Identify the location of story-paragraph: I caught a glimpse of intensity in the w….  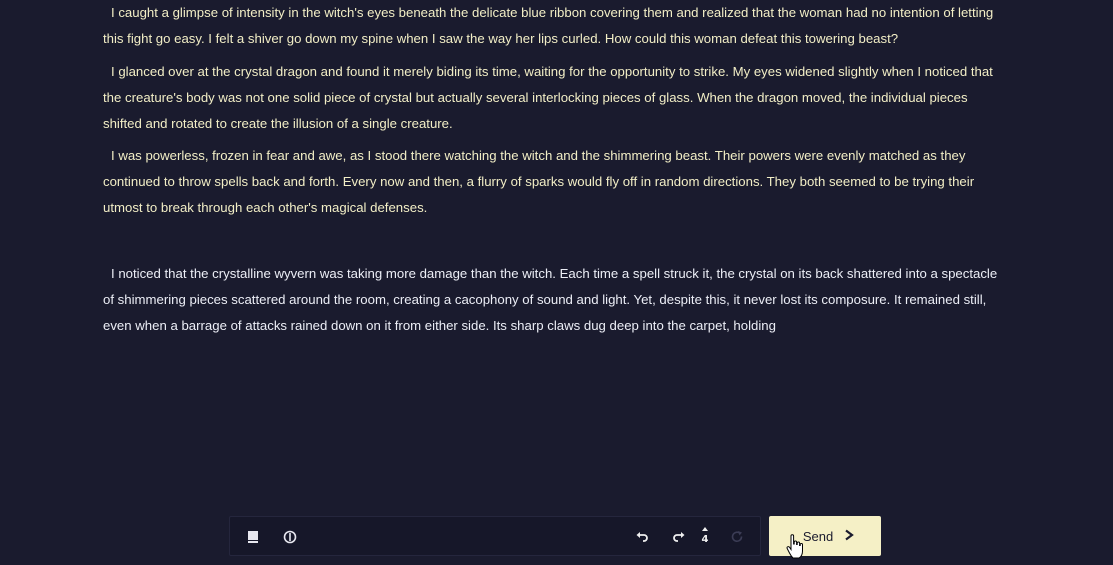
(548, 25).